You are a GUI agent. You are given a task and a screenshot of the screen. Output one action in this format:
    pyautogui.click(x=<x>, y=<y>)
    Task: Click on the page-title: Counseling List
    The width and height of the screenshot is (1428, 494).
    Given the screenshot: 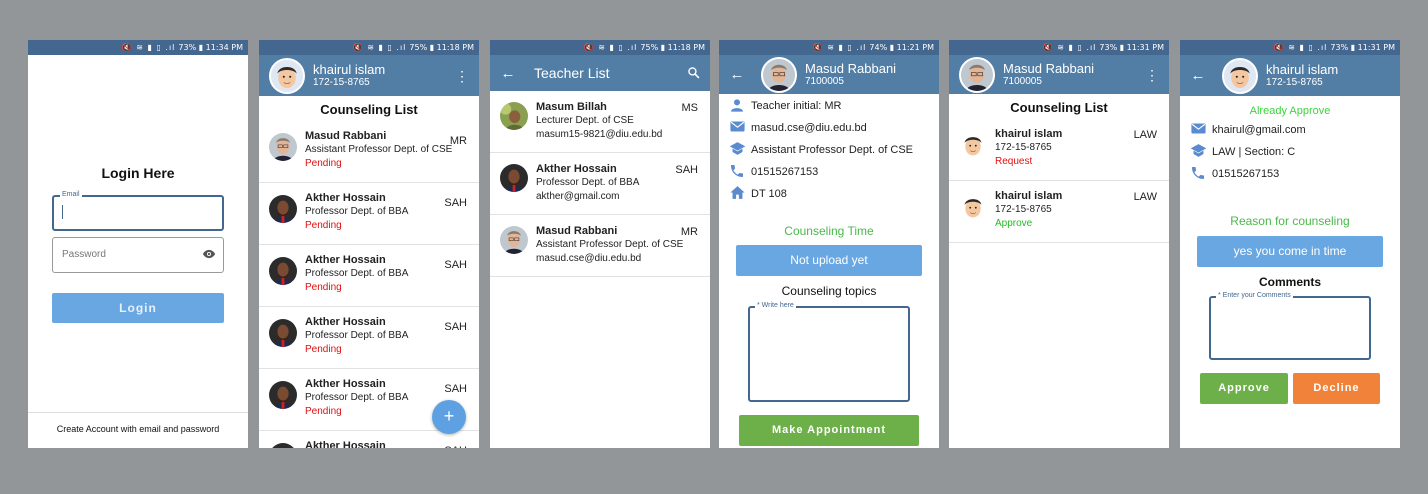 What is the action you would take?
    pyautogui.click(x=369, y=109)
    